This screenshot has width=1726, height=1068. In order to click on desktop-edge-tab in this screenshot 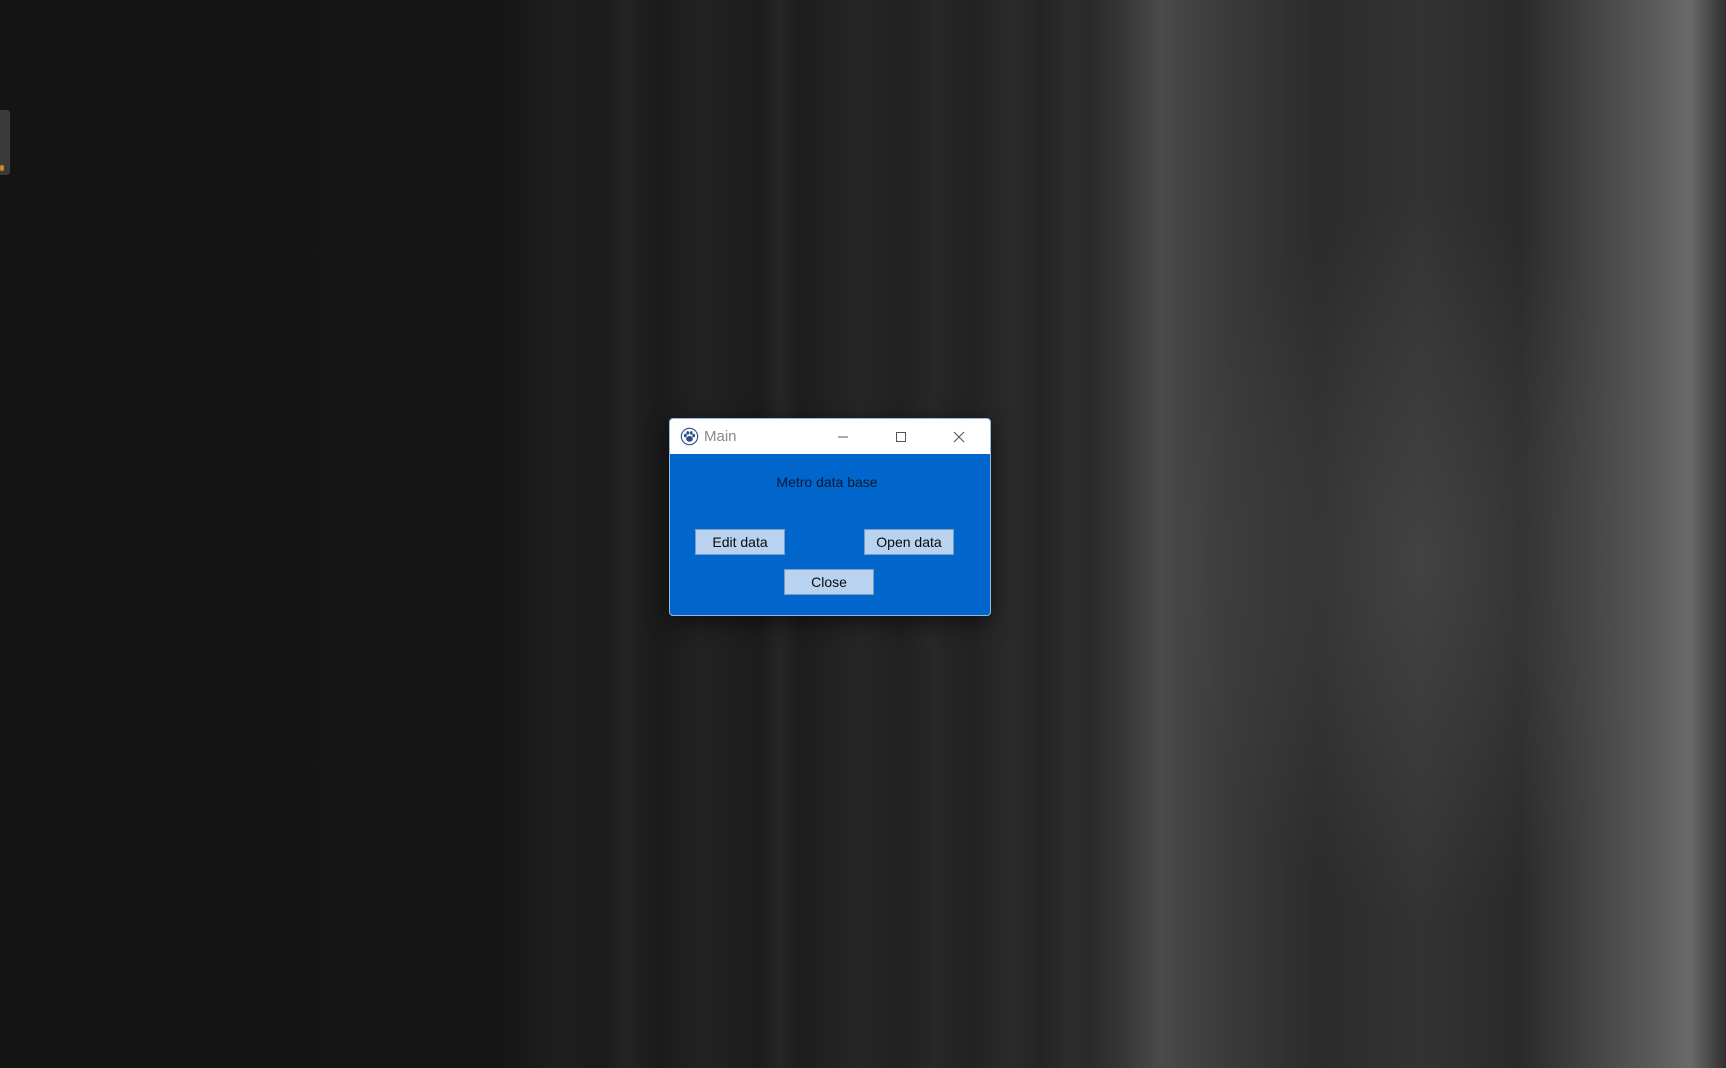, I will do `click(5, 142)`.